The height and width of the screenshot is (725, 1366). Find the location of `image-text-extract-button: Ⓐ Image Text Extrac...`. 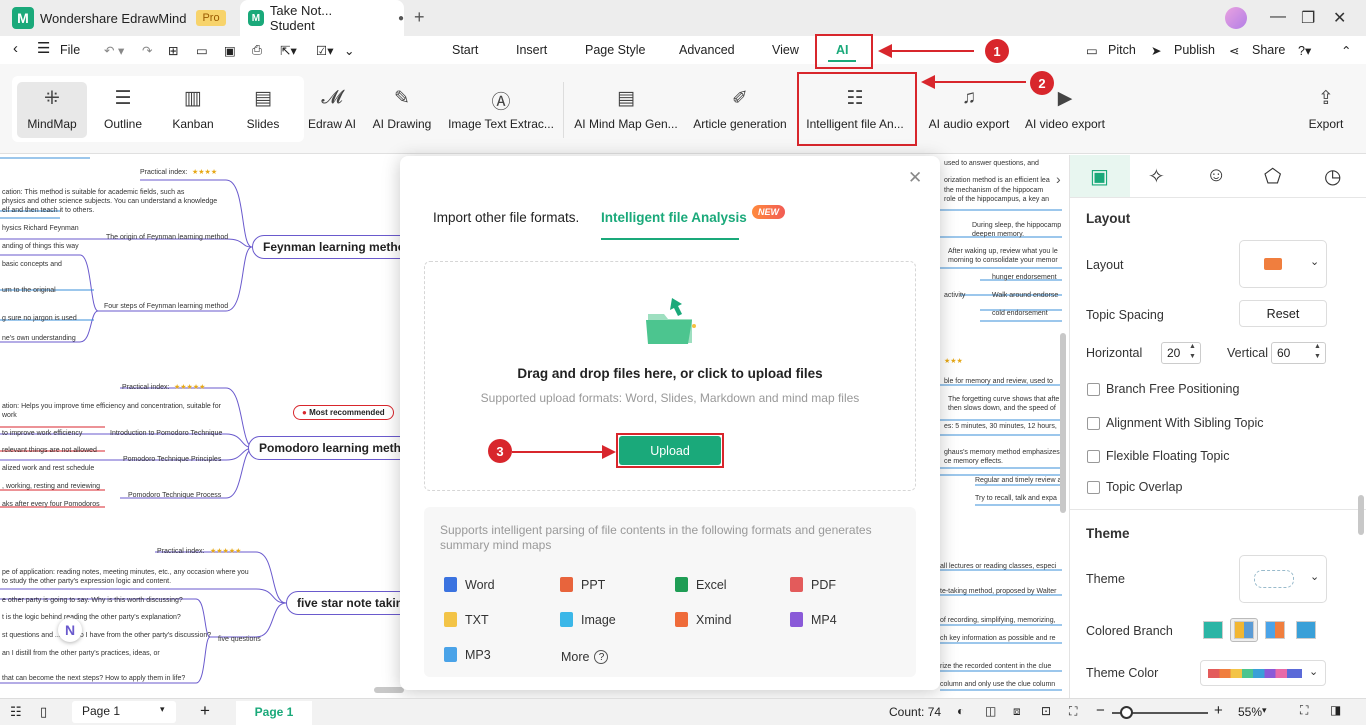

image-text-extract-button: Ⓐ Image Text Extrac... is located at coordinates (501, 109).